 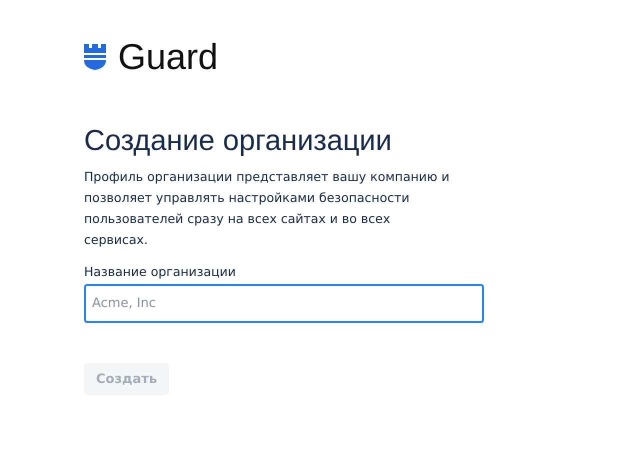 I want to click on description-text: Профиль организации представляет вашу компанию и позволяет управлять настройками безопасности пользователей сразу на всех сайтах и во всех сервисах., so click(x=267, y=208).